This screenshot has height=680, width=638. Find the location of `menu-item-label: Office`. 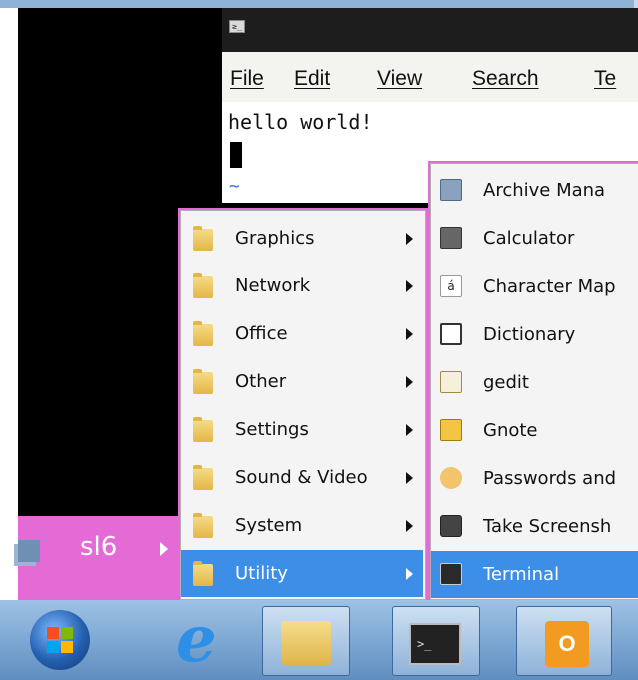

menu-item-label: Office is located at coordinates (261, 333).